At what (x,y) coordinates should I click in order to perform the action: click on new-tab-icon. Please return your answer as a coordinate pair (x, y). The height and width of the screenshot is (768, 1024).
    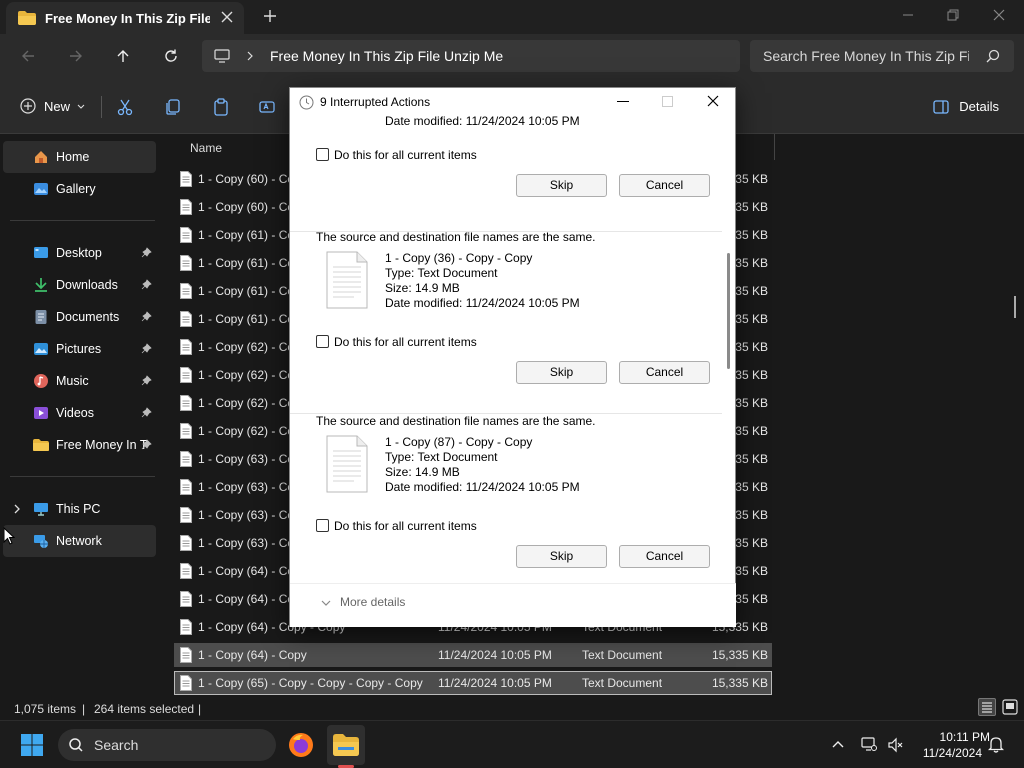
    Looking at the image, I should click on (270, 16).